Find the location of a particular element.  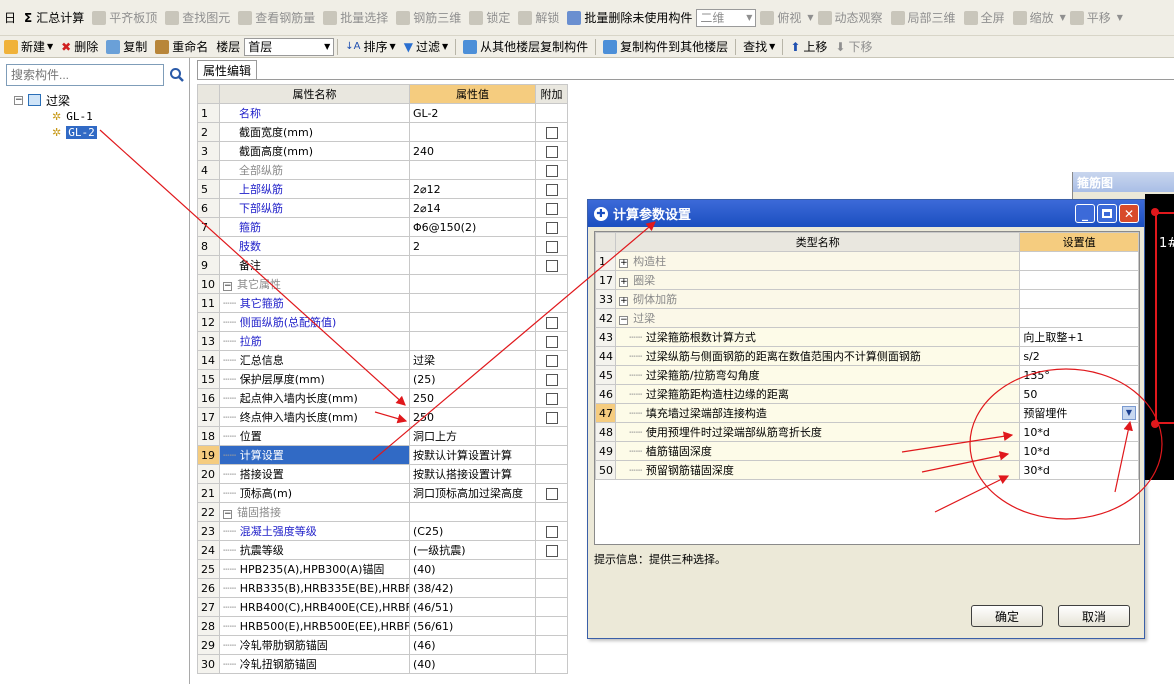

property-row: 11 ┄┄ 其它箍筋 is located at coordinates (382, 303).